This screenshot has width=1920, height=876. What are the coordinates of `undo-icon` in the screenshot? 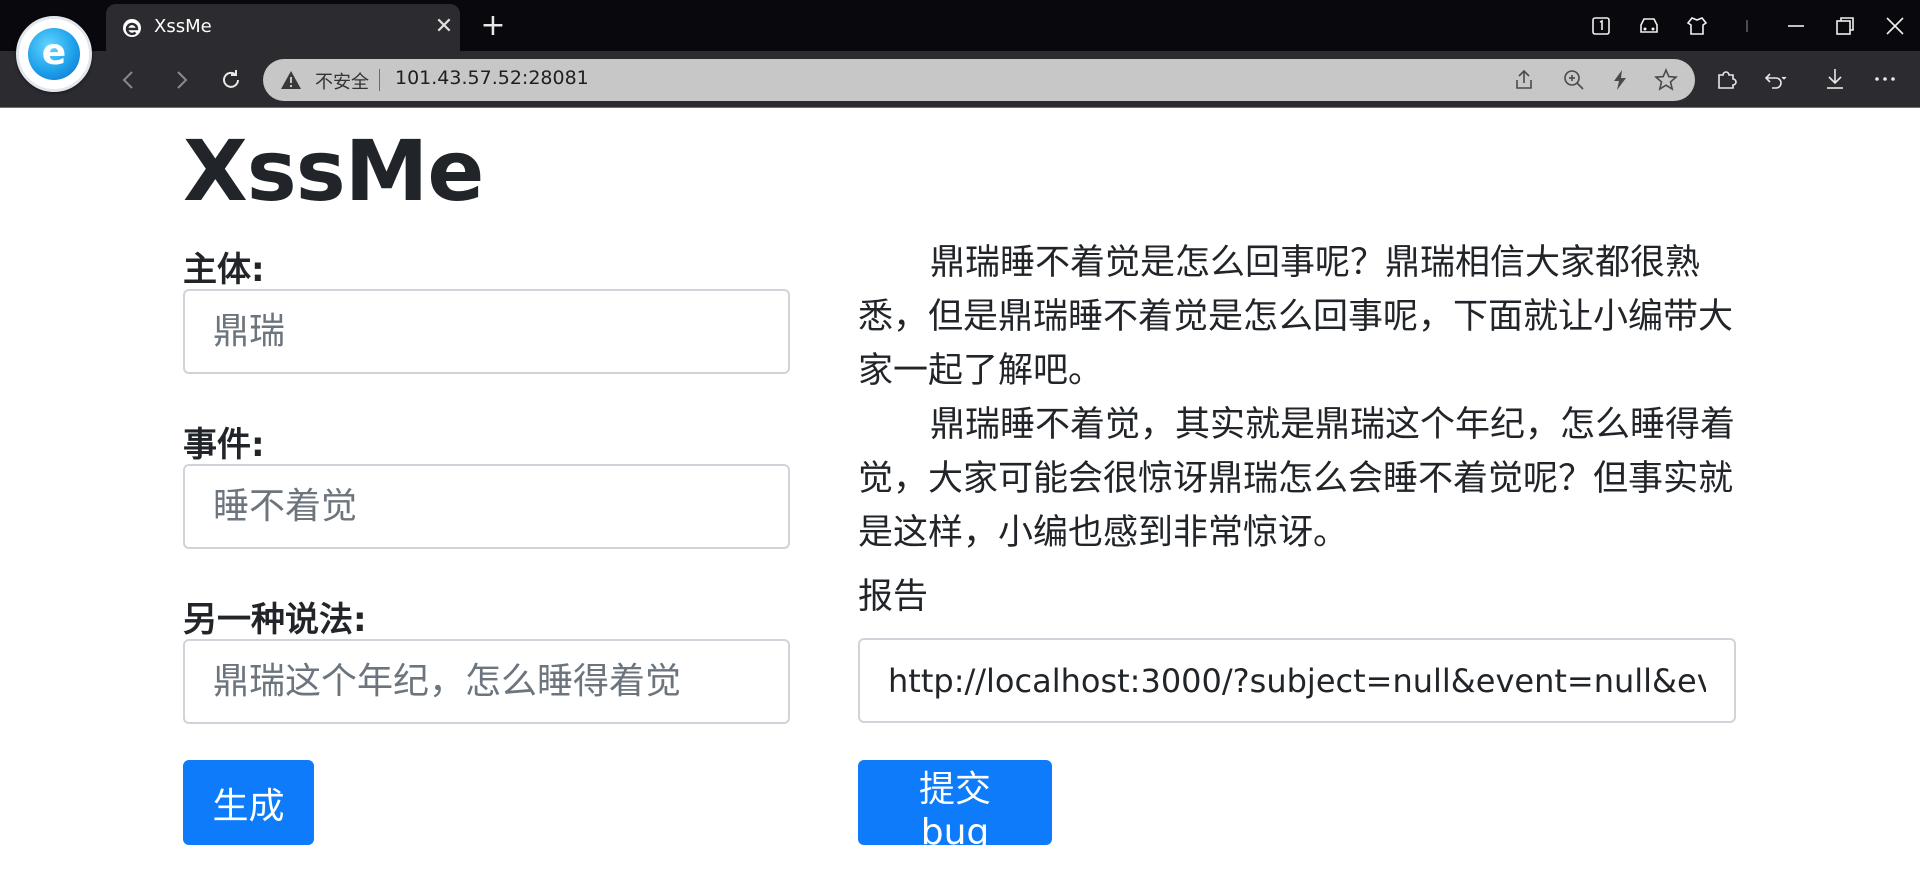 It's located at (1776, 80).